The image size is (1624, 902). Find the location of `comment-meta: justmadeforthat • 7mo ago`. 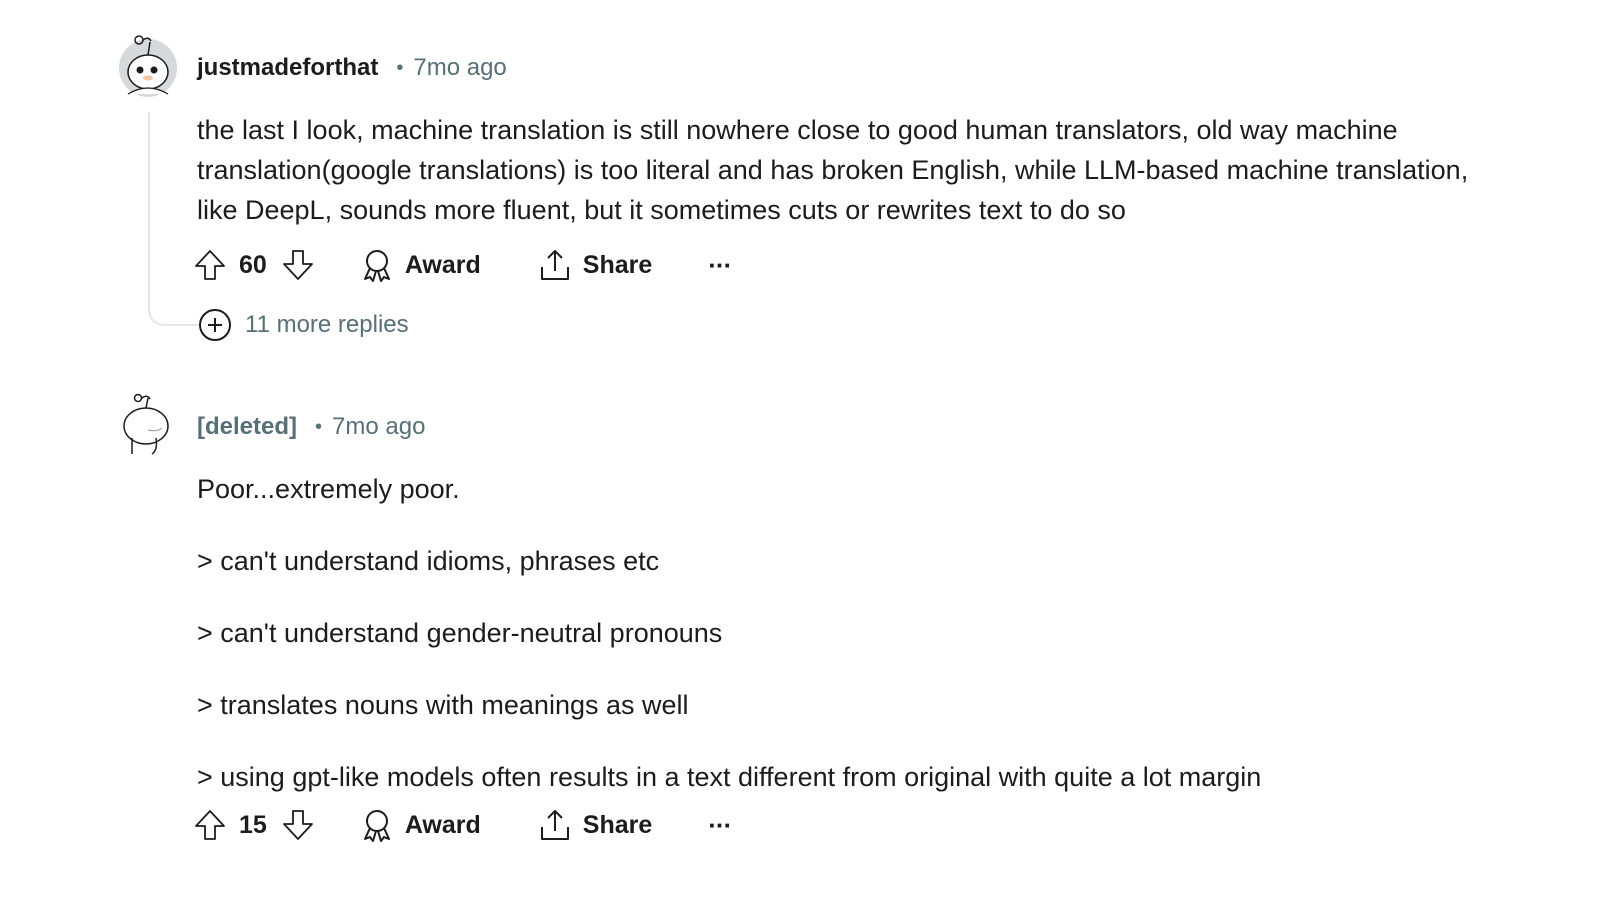

comment-meta: justmadeforthat • 7mo ago is located at coordinates (352, 68).